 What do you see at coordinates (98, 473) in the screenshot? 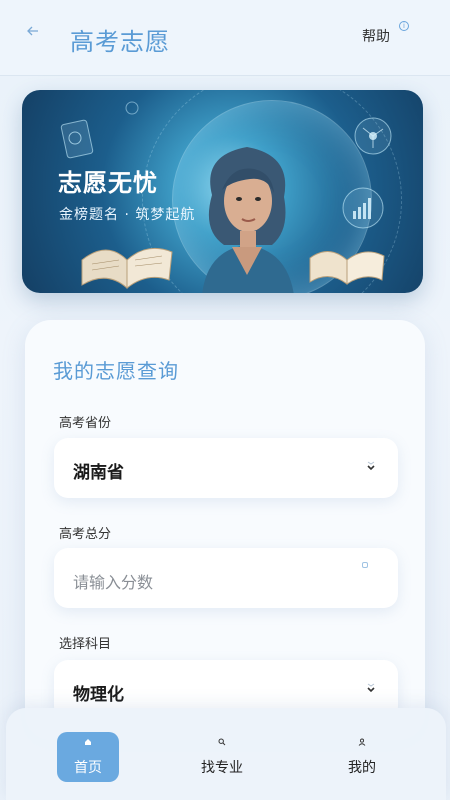
I see `province-value: 湖南省` at bounding box center [98, 473].